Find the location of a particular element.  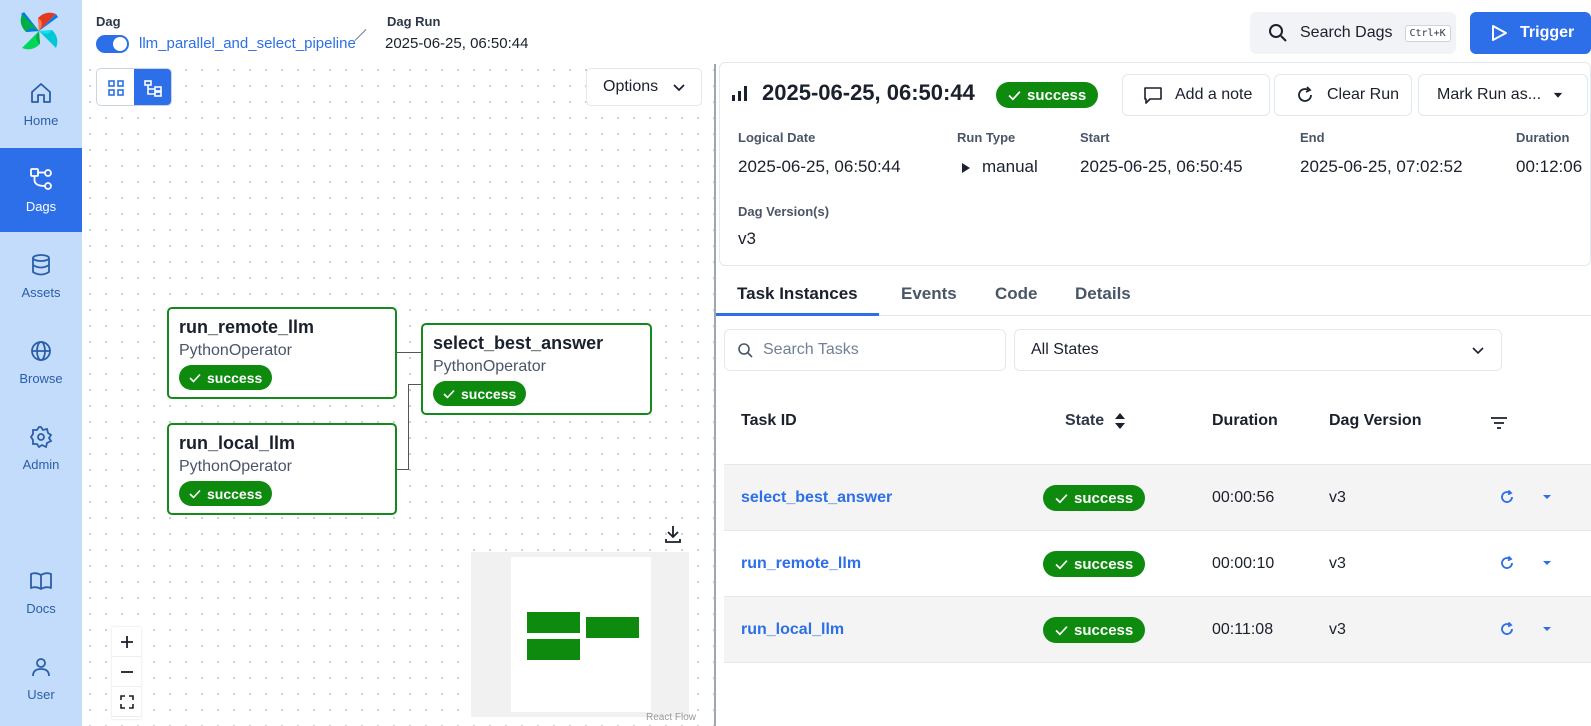

status-text: success is located at coordinates (235, 377).